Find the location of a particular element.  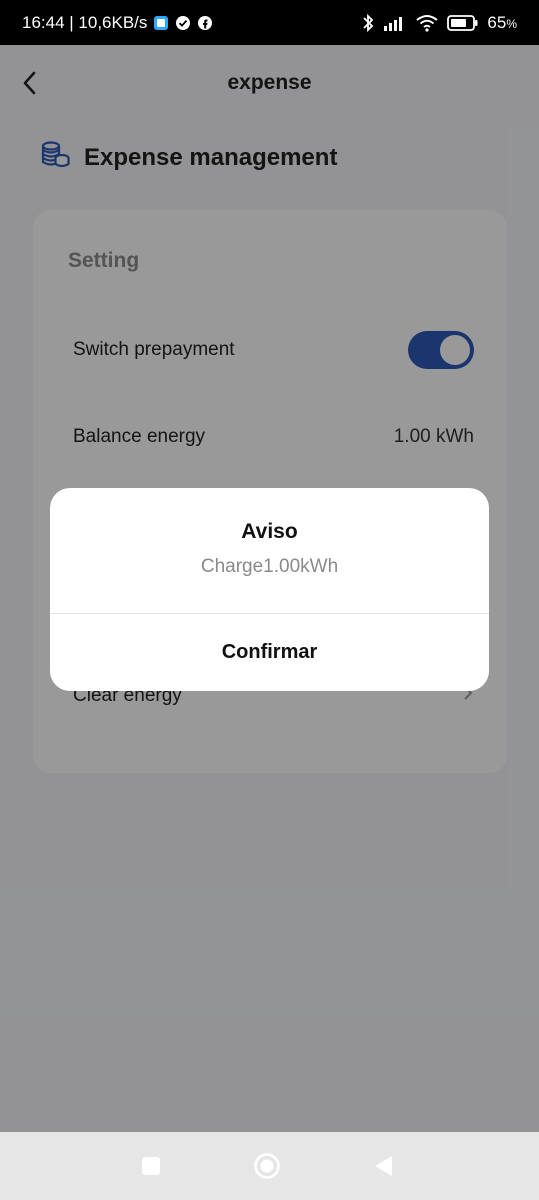

system-nav-bar is located at coordinates (269, 1166).